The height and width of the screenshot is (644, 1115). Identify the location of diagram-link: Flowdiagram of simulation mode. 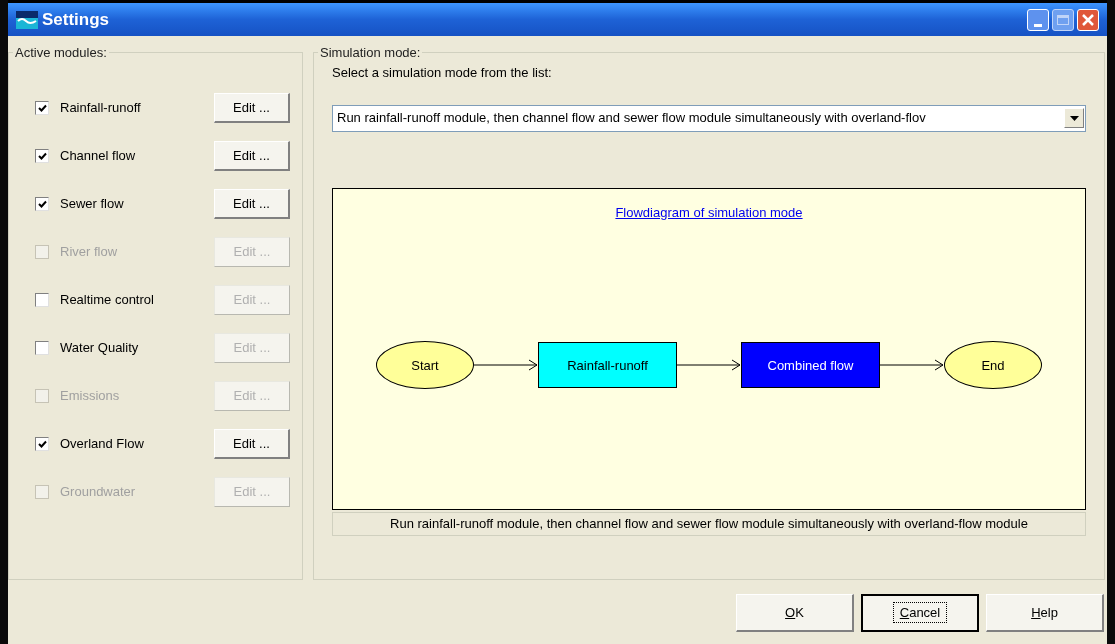
(709, 212).